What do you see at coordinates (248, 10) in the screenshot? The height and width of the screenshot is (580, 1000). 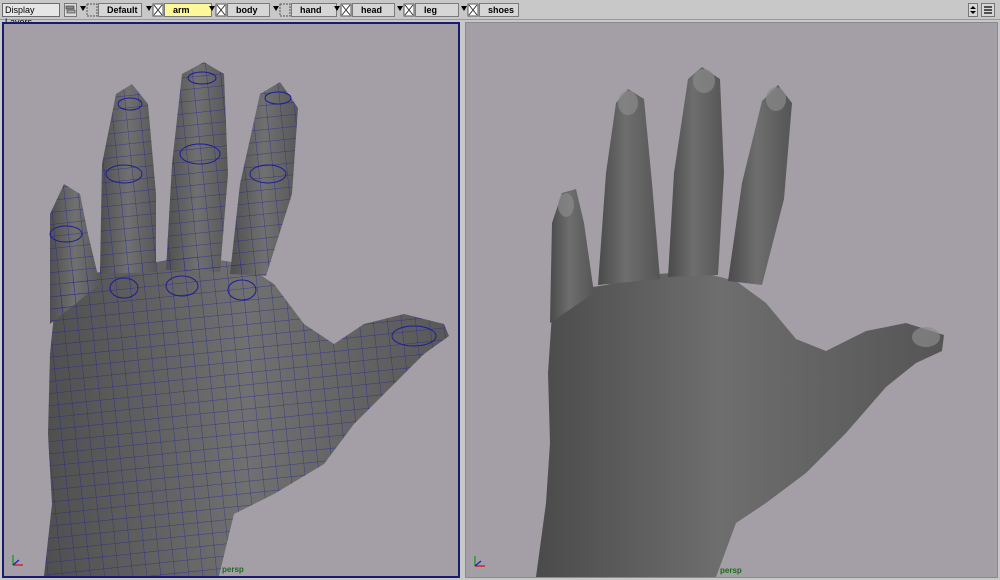 I see `layer-name: body` at bounding box center [248, 10].